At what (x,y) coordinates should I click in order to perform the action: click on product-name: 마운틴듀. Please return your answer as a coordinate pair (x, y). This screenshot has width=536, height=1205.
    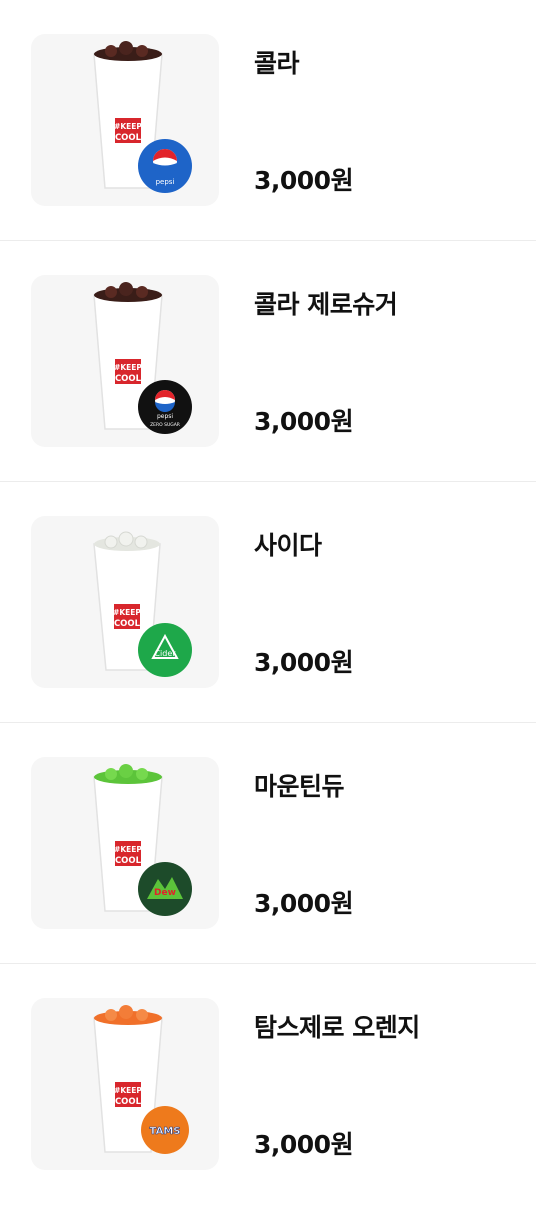
    Looking at the image, I should click on (299, 786).